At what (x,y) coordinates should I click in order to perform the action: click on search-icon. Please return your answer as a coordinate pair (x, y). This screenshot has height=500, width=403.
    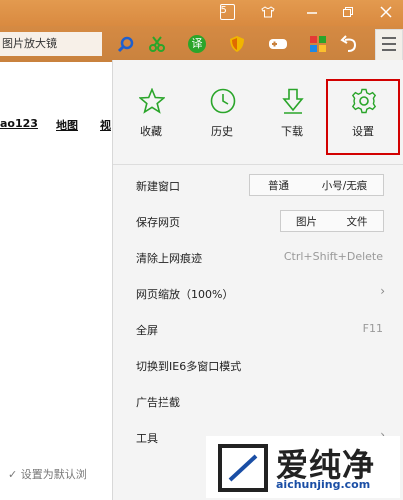
    Looking at the image, I should click on (126, 44).